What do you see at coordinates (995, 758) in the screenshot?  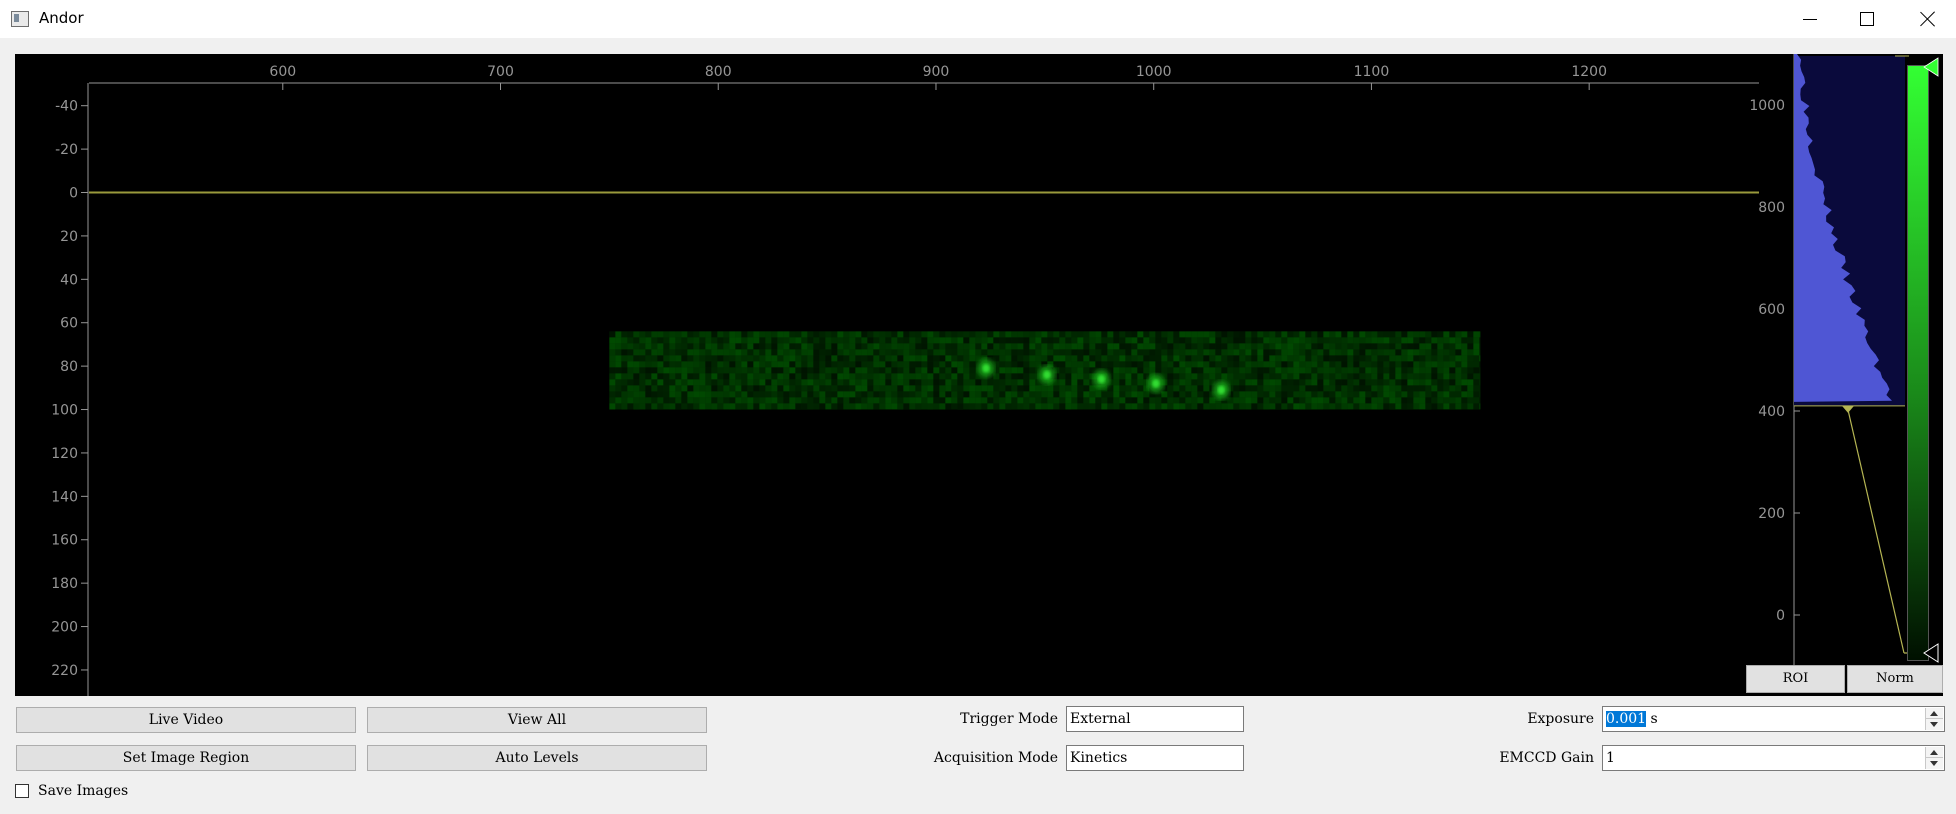 I see `acquisition-mode-label: Acquisition Mode` at bounding box center [995, 758].